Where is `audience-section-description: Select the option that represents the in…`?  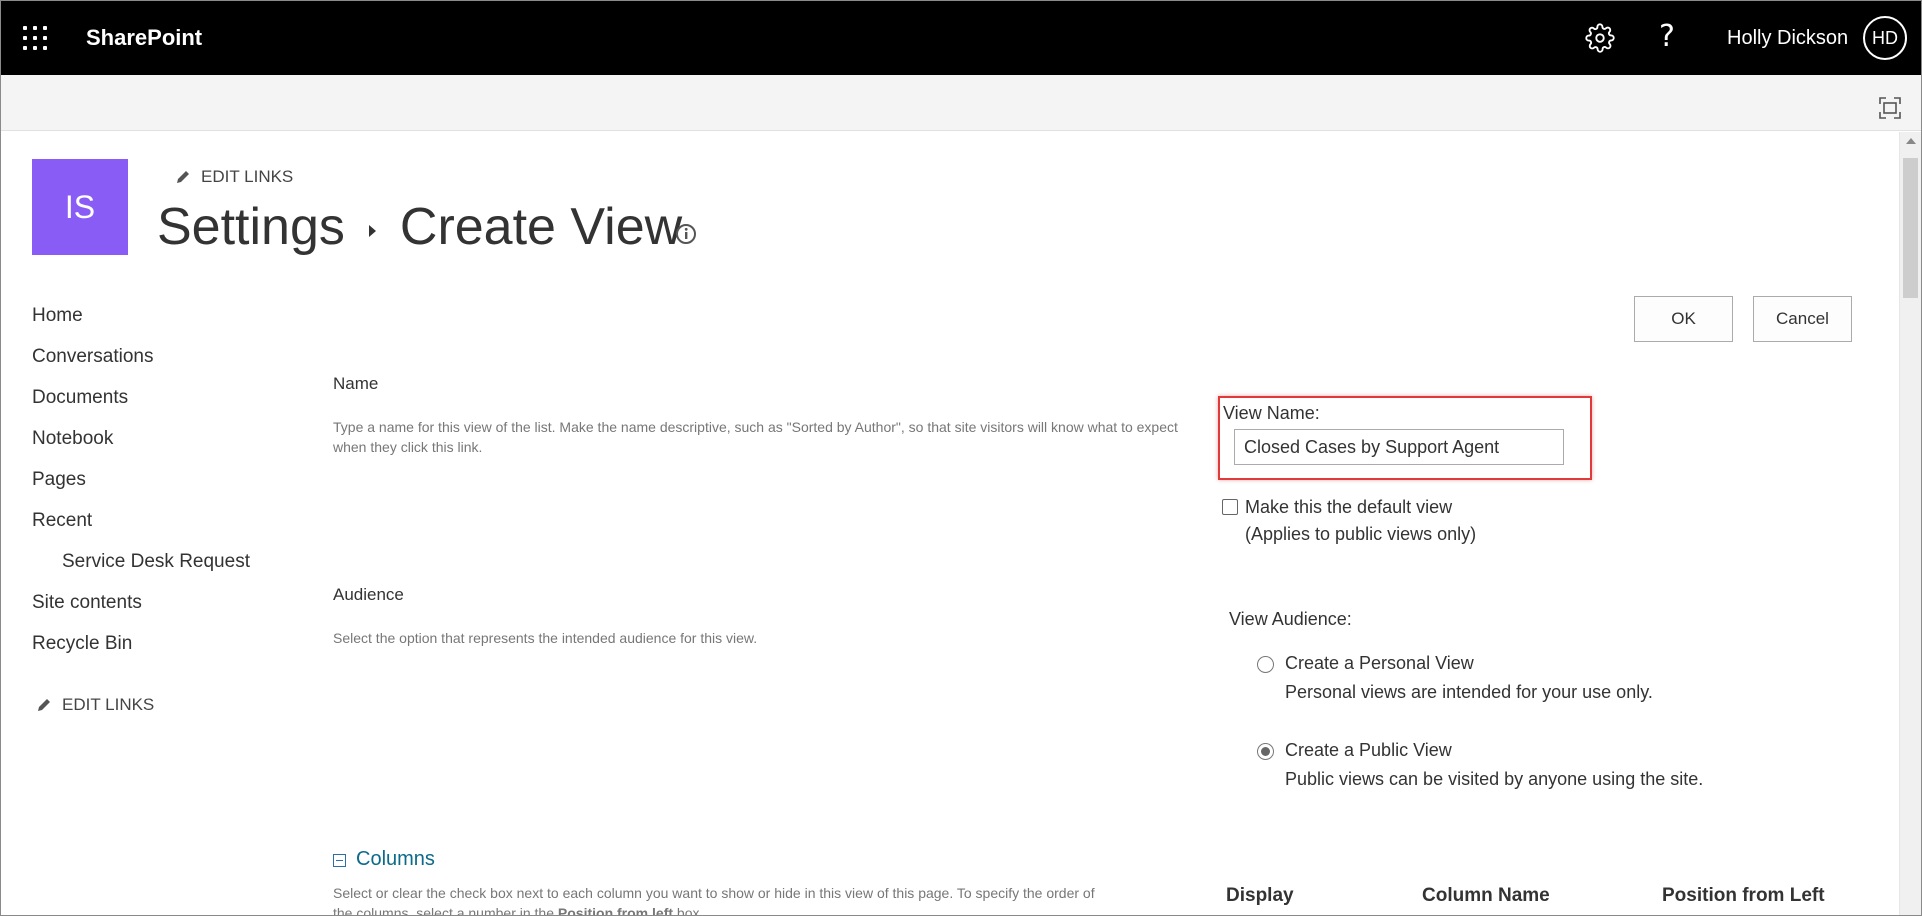
audience-section-description: Select the option that represents the in… is located at coordinates (545, 638).